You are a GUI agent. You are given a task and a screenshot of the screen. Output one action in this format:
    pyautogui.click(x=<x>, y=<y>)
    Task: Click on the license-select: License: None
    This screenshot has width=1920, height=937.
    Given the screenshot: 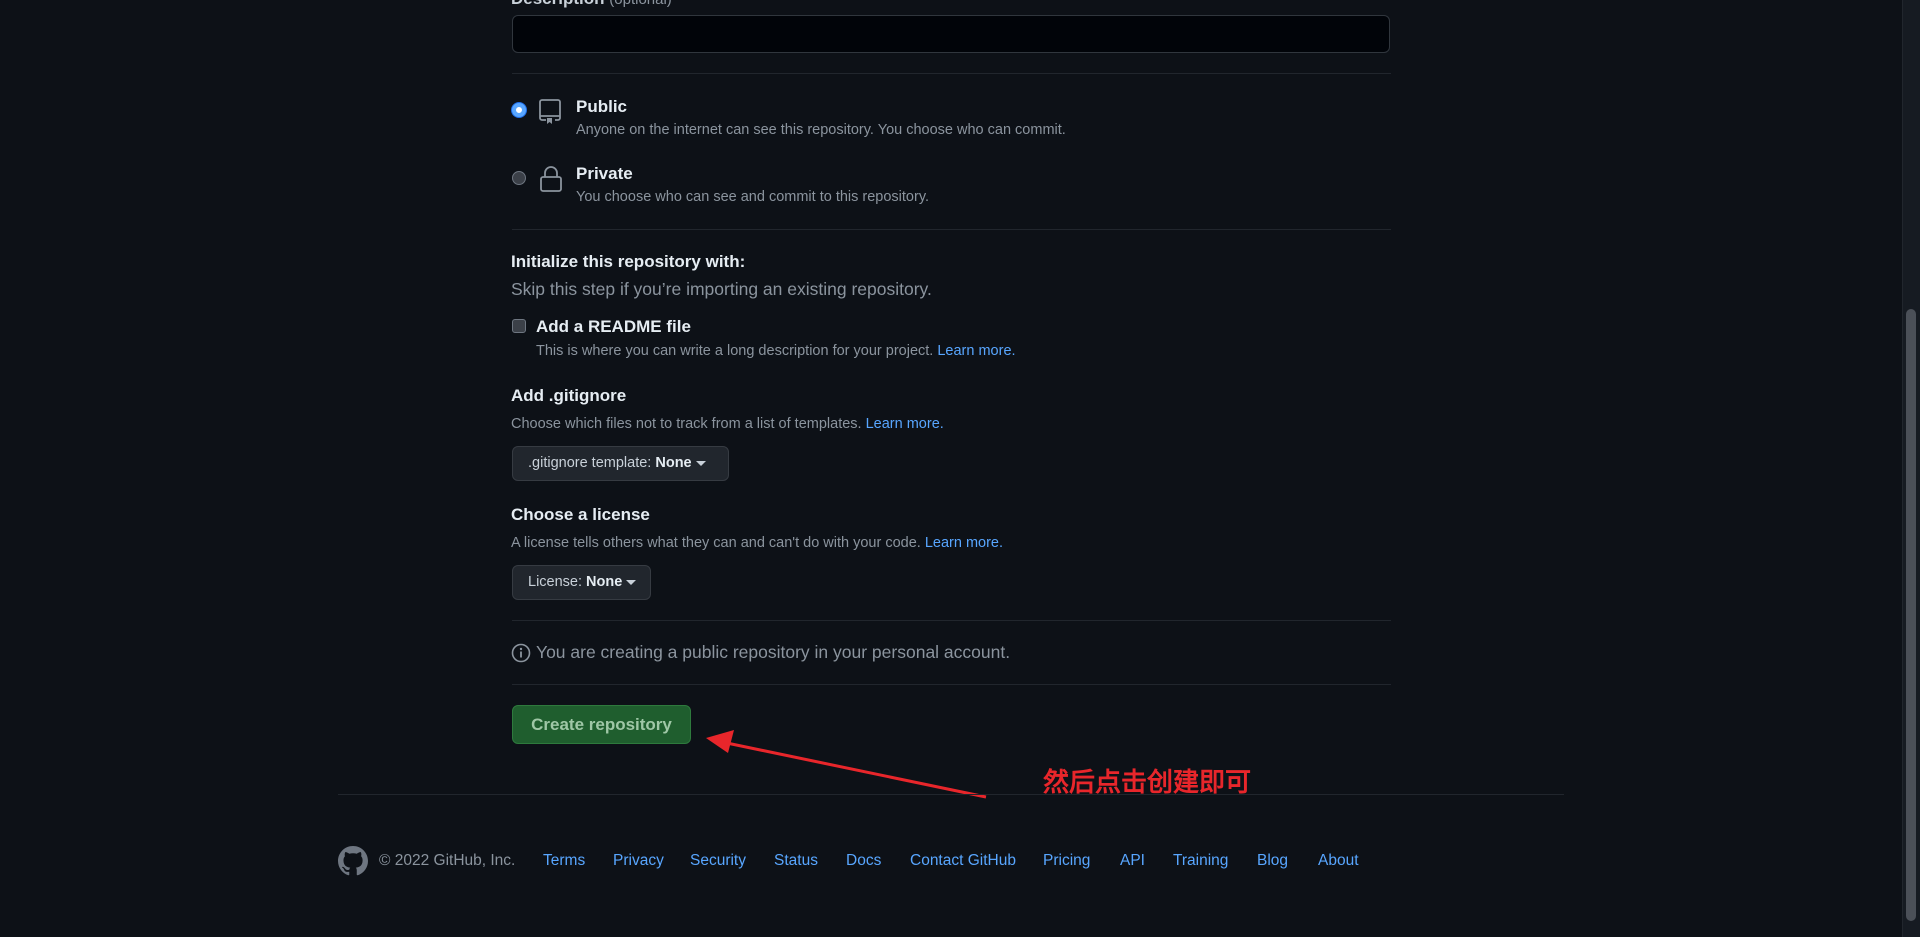 What is the action you would take?
    pyautogui.click(x=581, y=582)
    